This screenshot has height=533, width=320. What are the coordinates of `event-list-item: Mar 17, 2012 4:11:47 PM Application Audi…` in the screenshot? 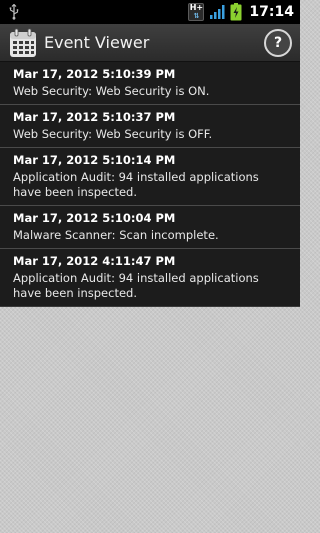 It's located at (150, 278).